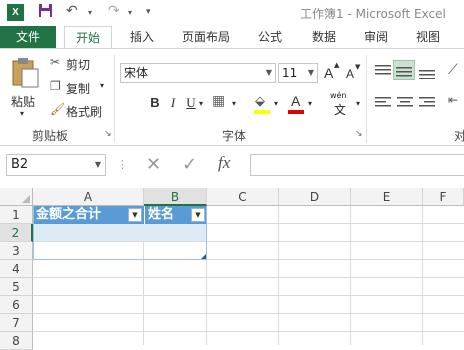 The width and height of the screenshot is (464, 350). Describe the element at coordinates (16, 215) in the screenshot. I see `row-header-1: 1` at that location.